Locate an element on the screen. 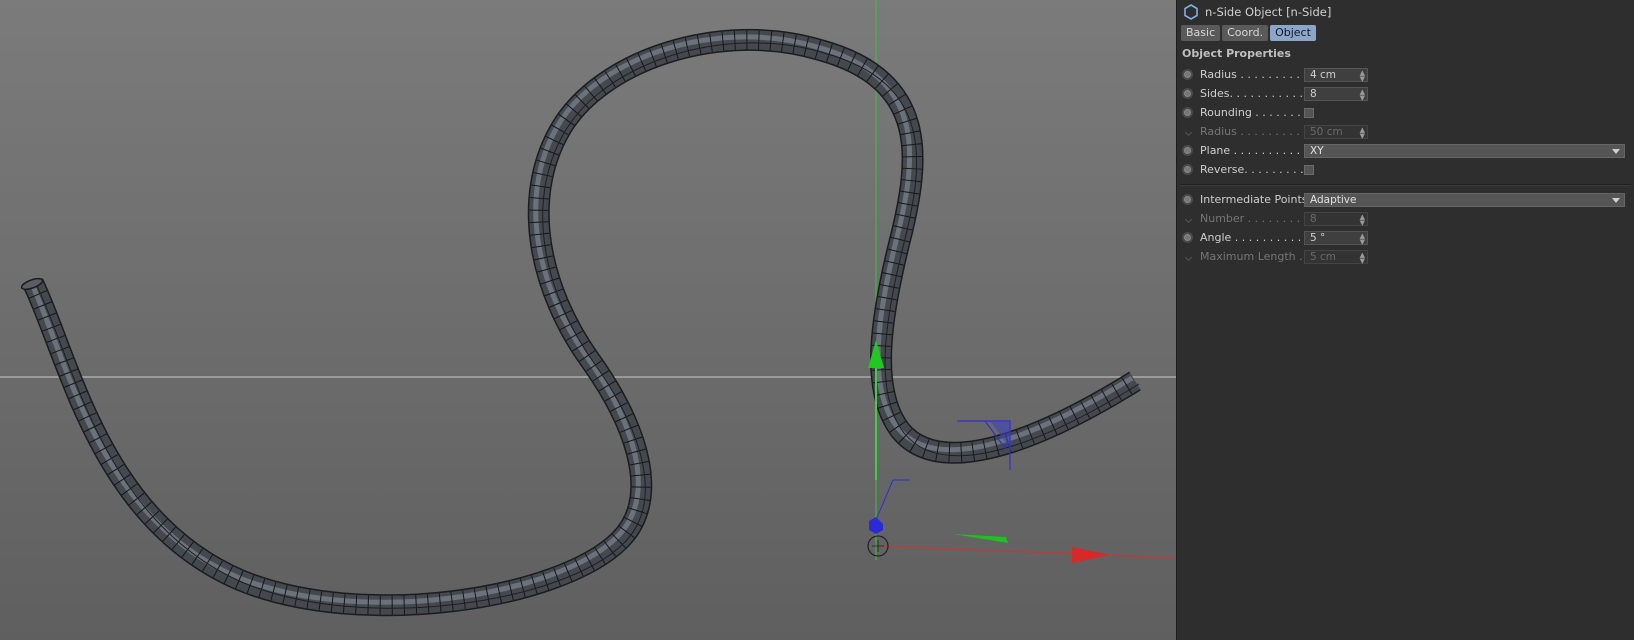 The height and width of the screenshot is (640, 1634). section-title: Object Properties is located at coordinates (1236, 53).